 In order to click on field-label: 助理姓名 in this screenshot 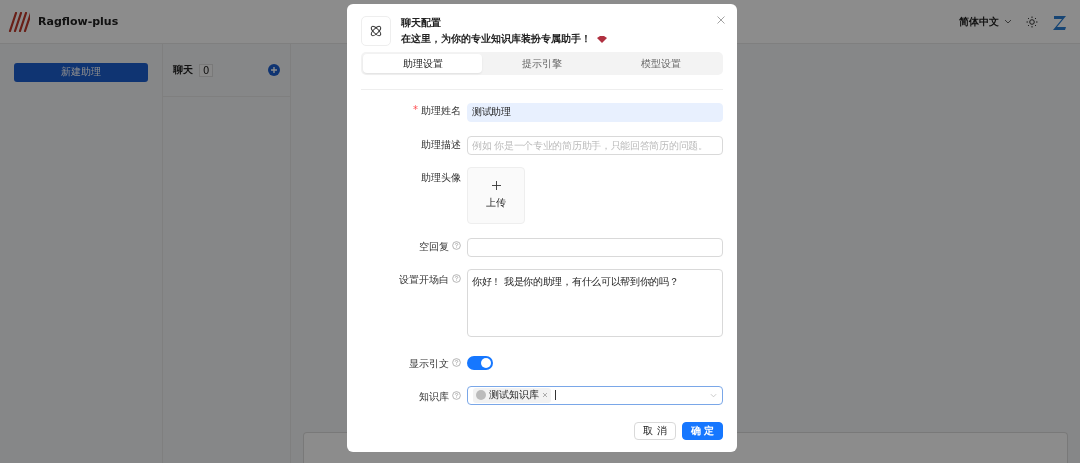, I will do `click(441, 111)`.